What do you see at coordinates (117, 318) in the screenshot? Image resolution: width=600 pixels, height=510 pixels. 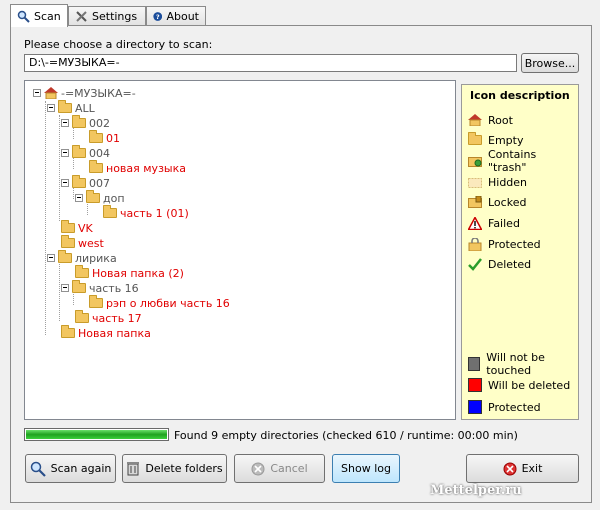 I see `tree-node-label: часть 17` at bounding box center [117, 318].